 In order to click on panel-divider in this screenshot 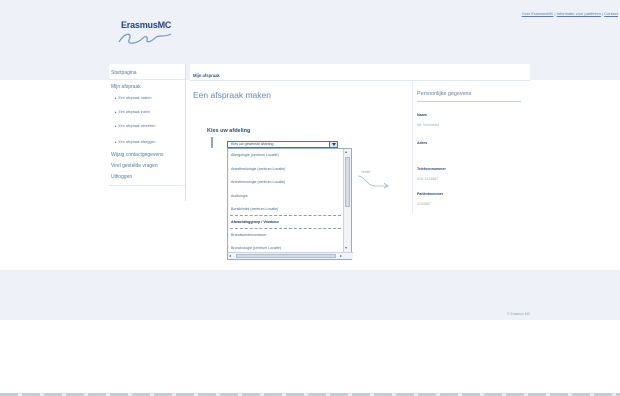, I will do `click(469, 101)`.